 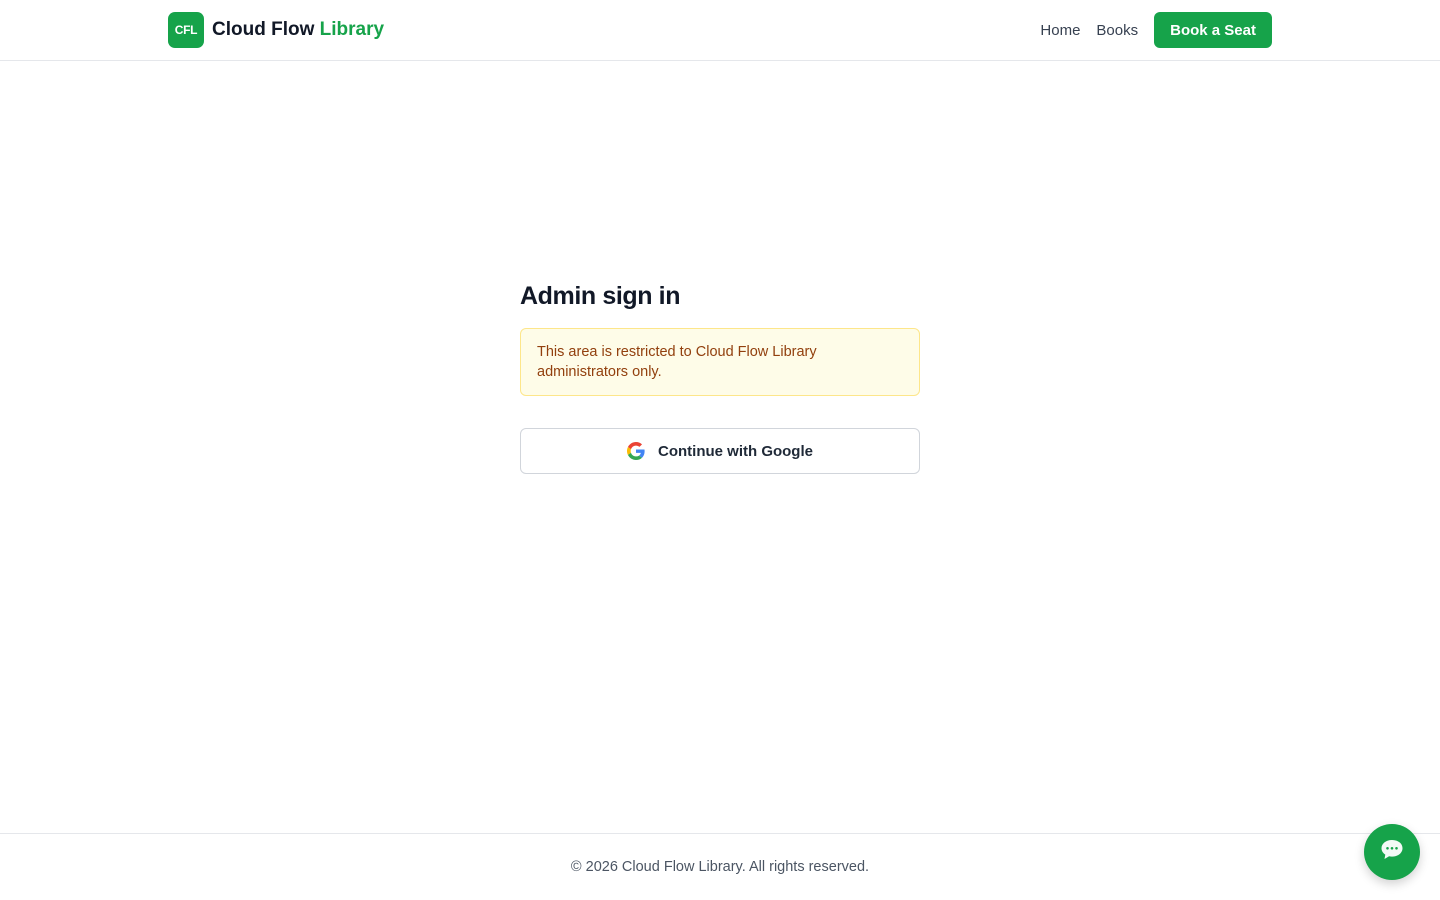 I want to click on nav-link-home: Home, so click(x=1060, y=30).